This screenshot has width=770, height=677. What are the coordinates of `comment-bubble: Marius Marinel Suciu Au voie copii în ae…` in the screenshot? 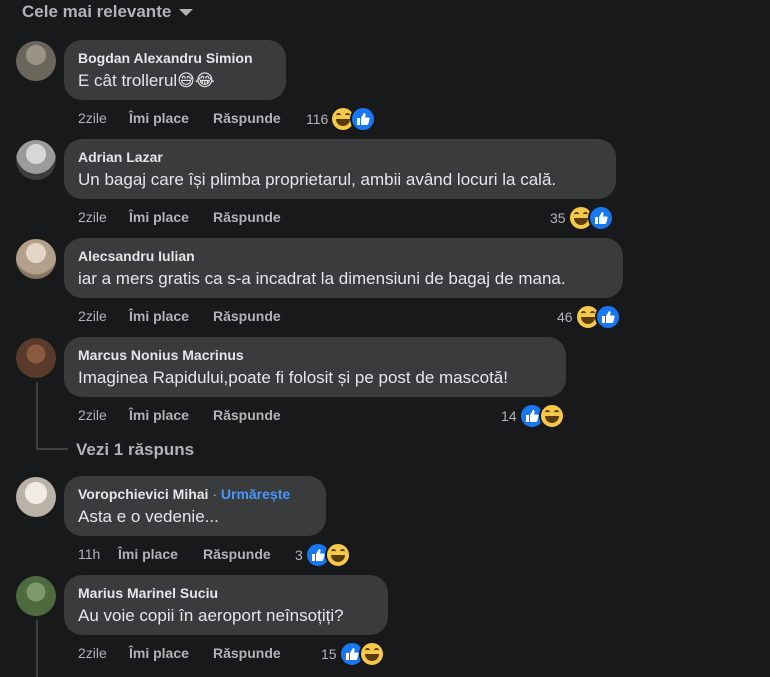 It's located at (226, 605).